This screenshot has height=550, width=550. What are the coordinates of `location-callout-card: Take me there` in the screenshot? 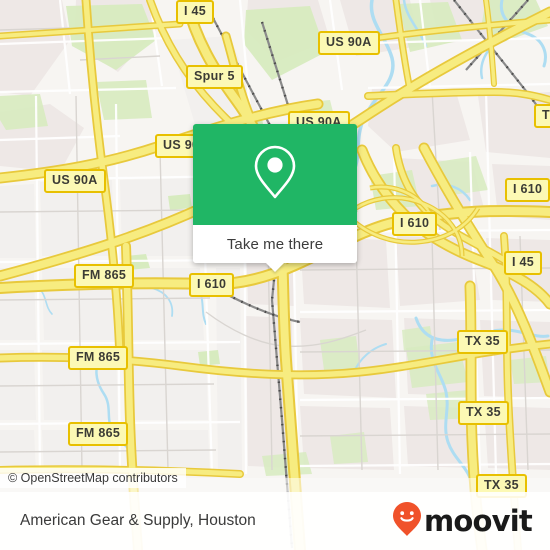 It's located at (275, 198).